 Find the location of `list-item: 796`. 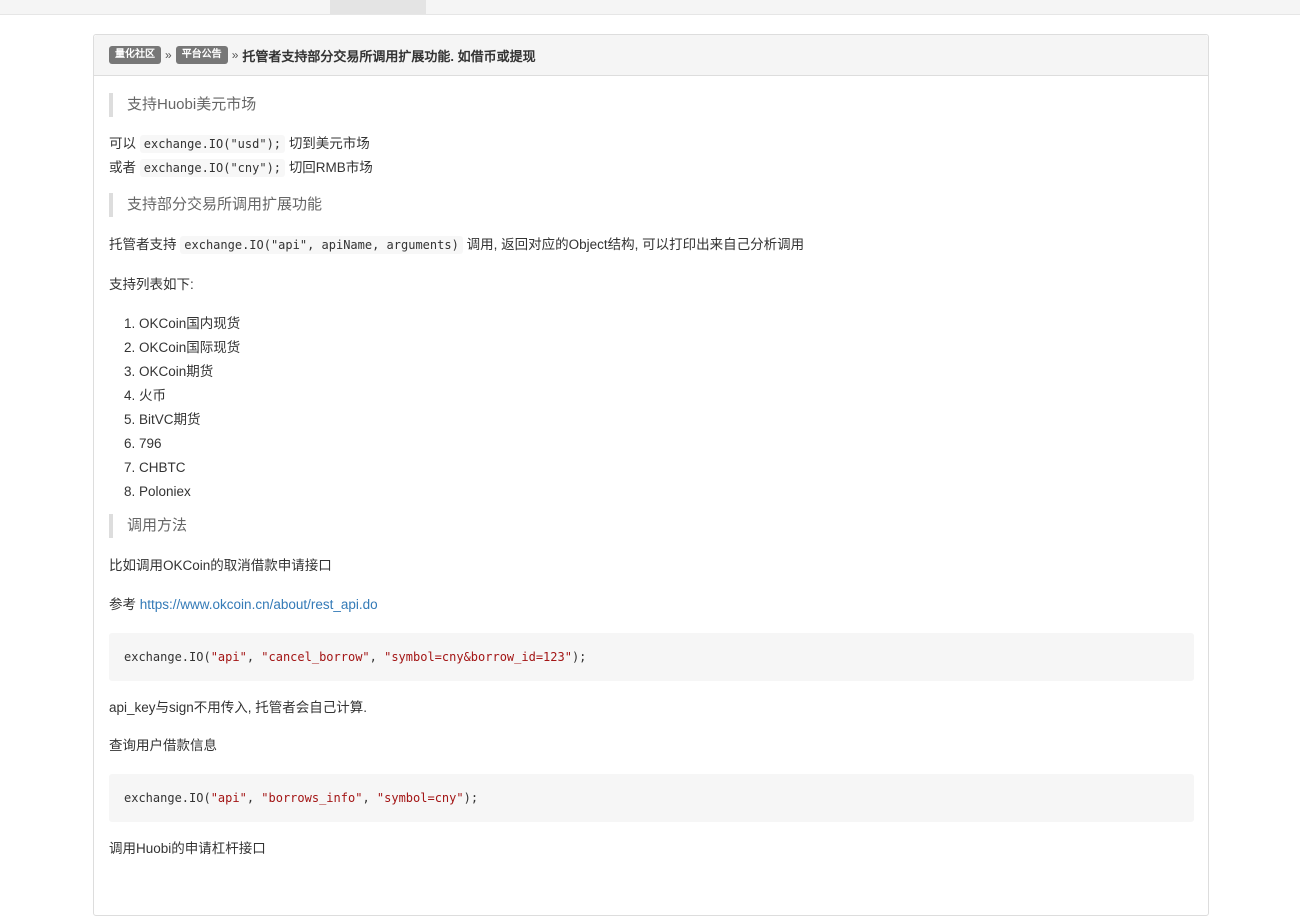

list-item: 796 is located at coordinates (666, 444).